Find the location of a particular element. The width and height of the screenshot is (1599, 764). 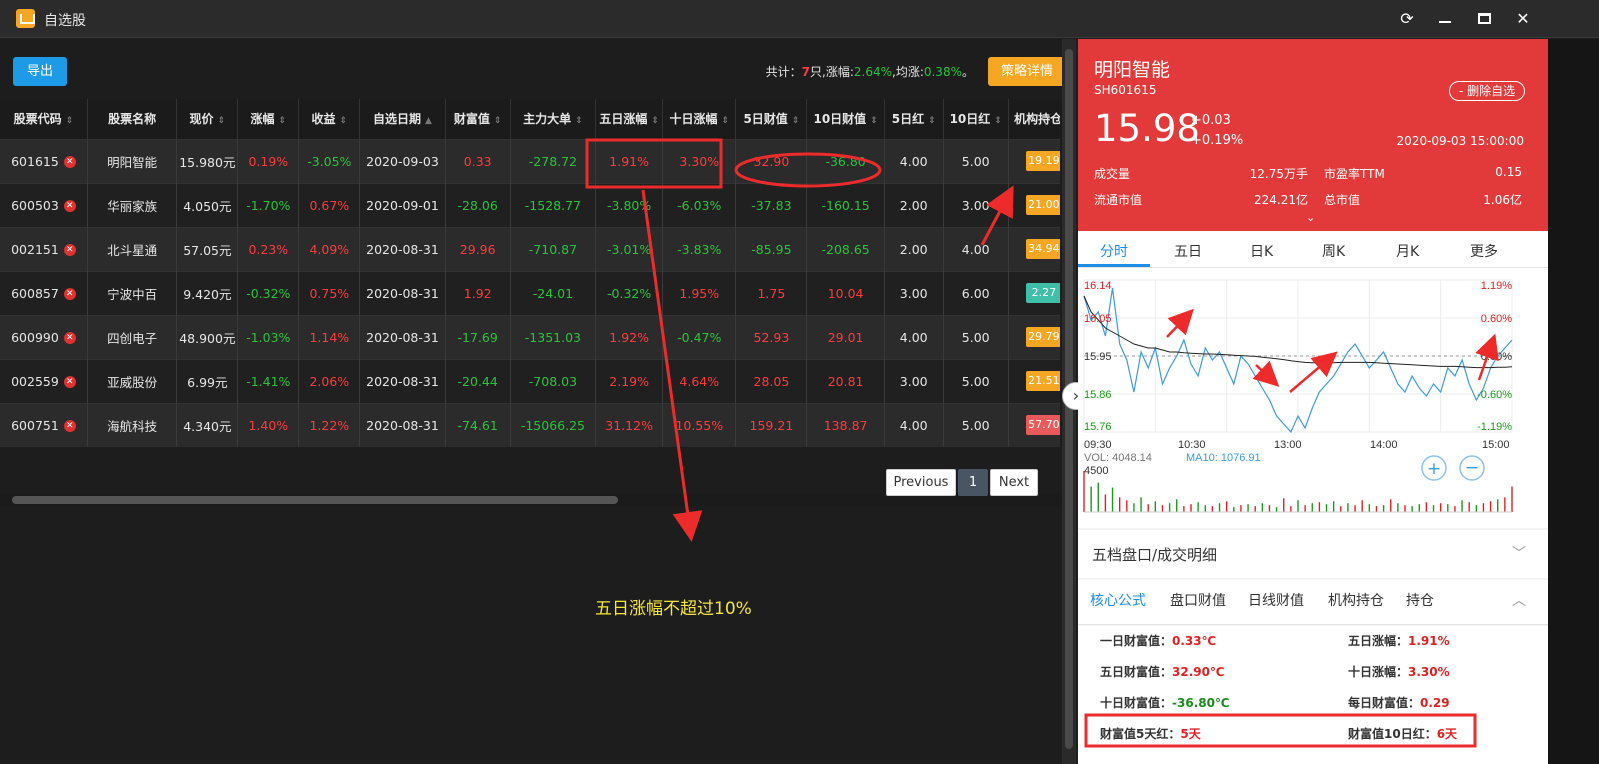

cell-red5: 3.00 is located at coordinates (914, 292).